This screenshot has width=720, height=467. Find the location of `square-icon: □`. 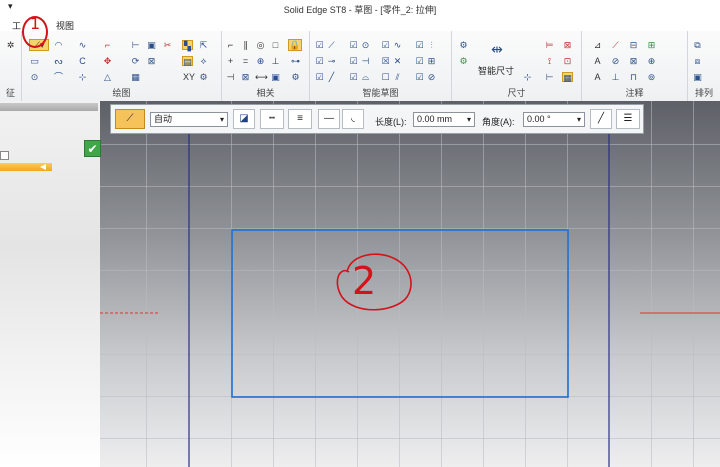

square-icon: □ is located at coordinates (275, 45).